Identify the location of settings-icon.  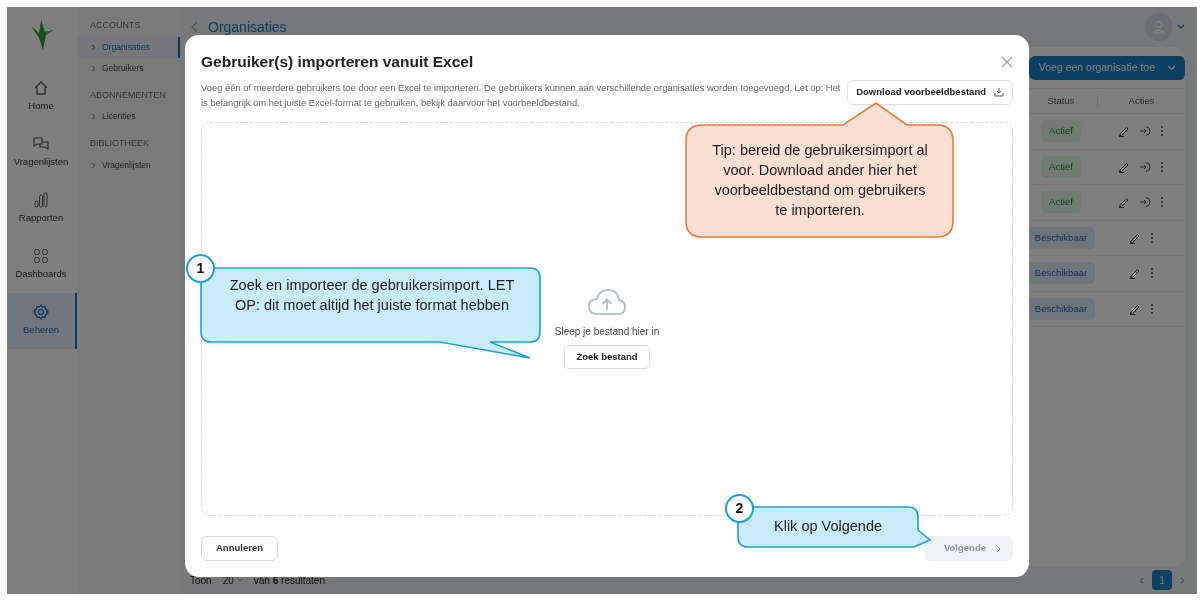
(41, 312).